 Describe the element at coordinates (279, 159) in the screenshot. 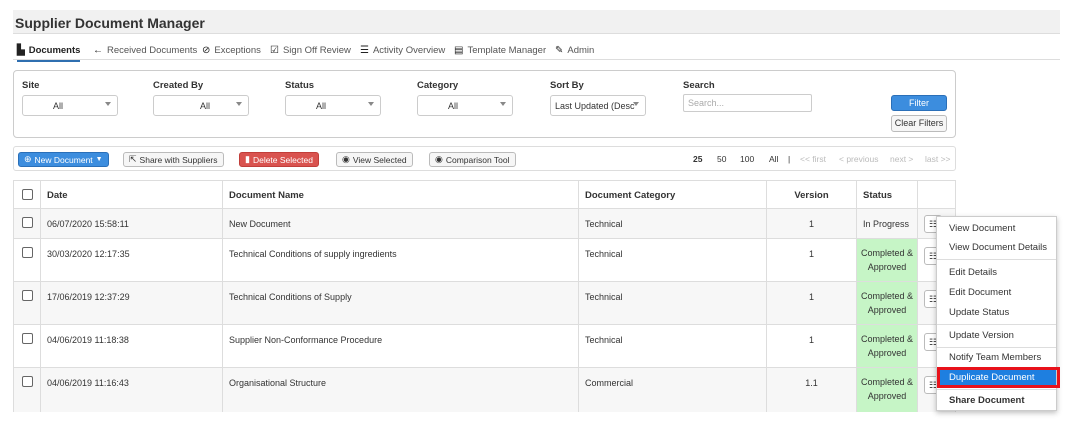

I see `delete-selected-button: ▮ Delete Selected` at that location.